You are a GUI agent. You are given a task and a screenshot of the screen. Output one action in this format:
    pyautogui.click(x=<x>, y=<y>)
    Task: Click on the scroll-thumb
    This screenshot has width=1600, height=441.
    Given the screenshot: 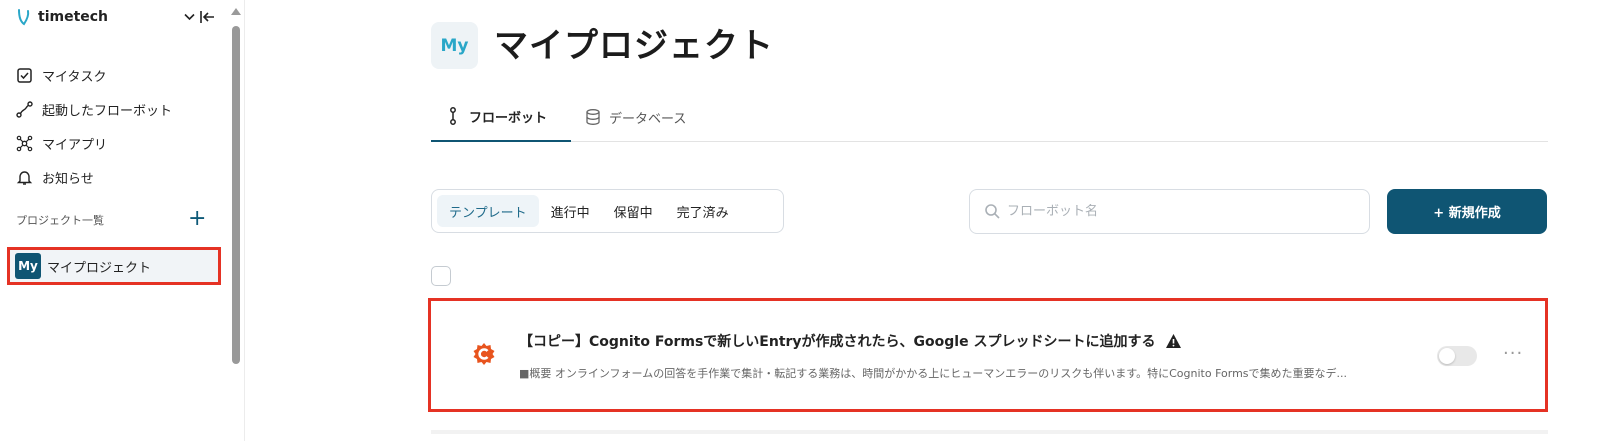 What is the action you would take?
    pyautogui.click(x=236, y=195)
    